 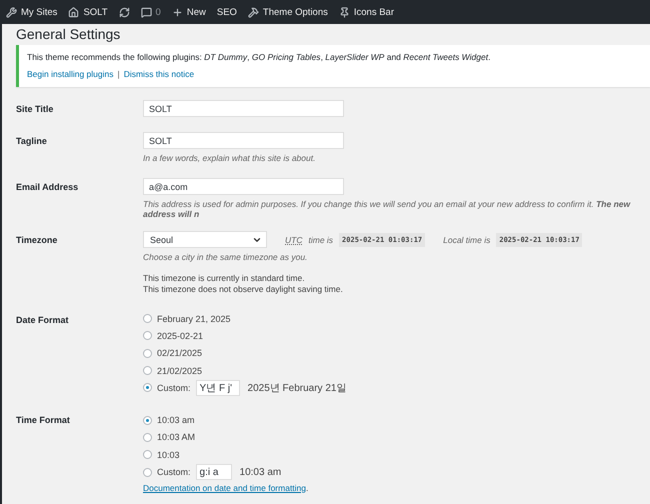 I want to click on comment-icon, so click(x=146, y=12).